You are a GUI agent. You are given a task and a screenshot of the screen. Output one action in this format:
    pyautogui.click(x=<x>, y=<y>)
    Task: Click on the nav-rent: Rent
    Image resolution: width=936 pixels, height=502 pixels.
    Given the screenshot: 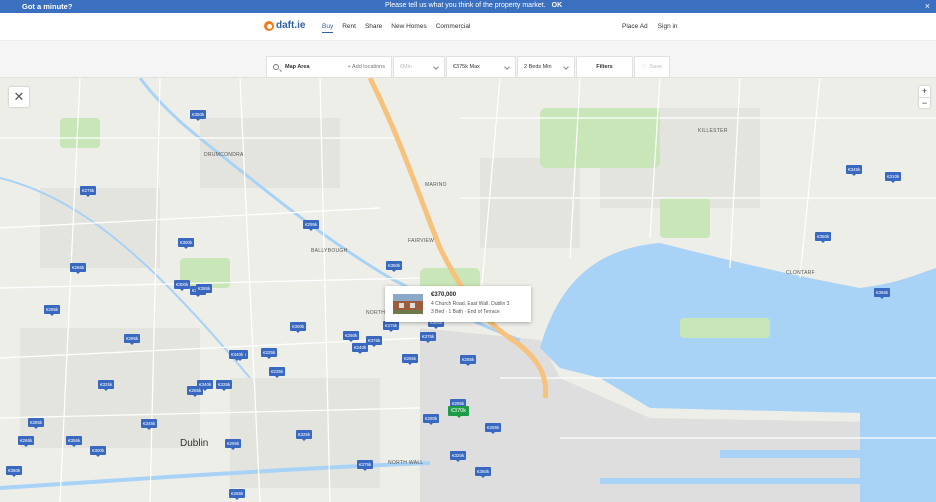 What is the action you would take?
    pyautogui.click(x=349, y=28)
    